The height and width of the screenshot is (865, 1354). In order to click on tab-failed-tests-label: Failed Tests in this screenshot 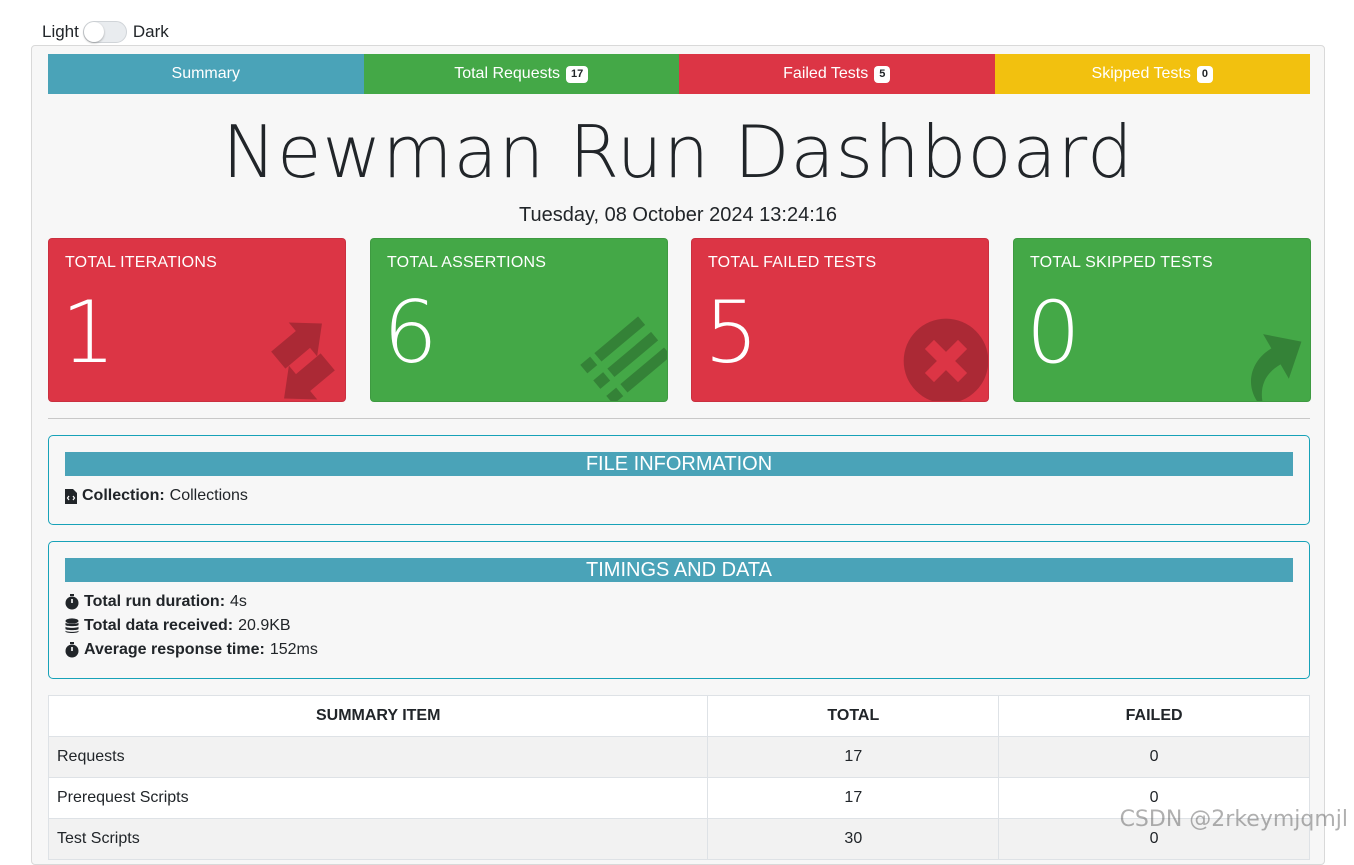, I will do `click(826, 73)`.